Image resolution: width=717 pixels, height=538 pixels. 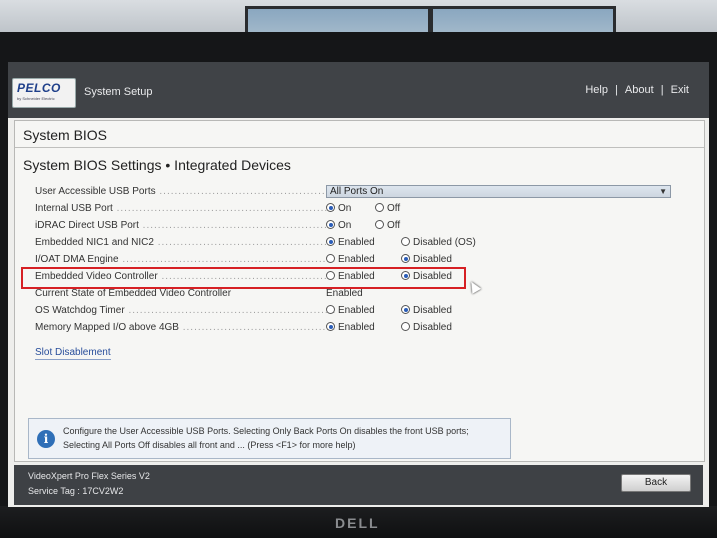 I want to click on radio-mmio-disabled: Disabled, so click(x=426, y=327).